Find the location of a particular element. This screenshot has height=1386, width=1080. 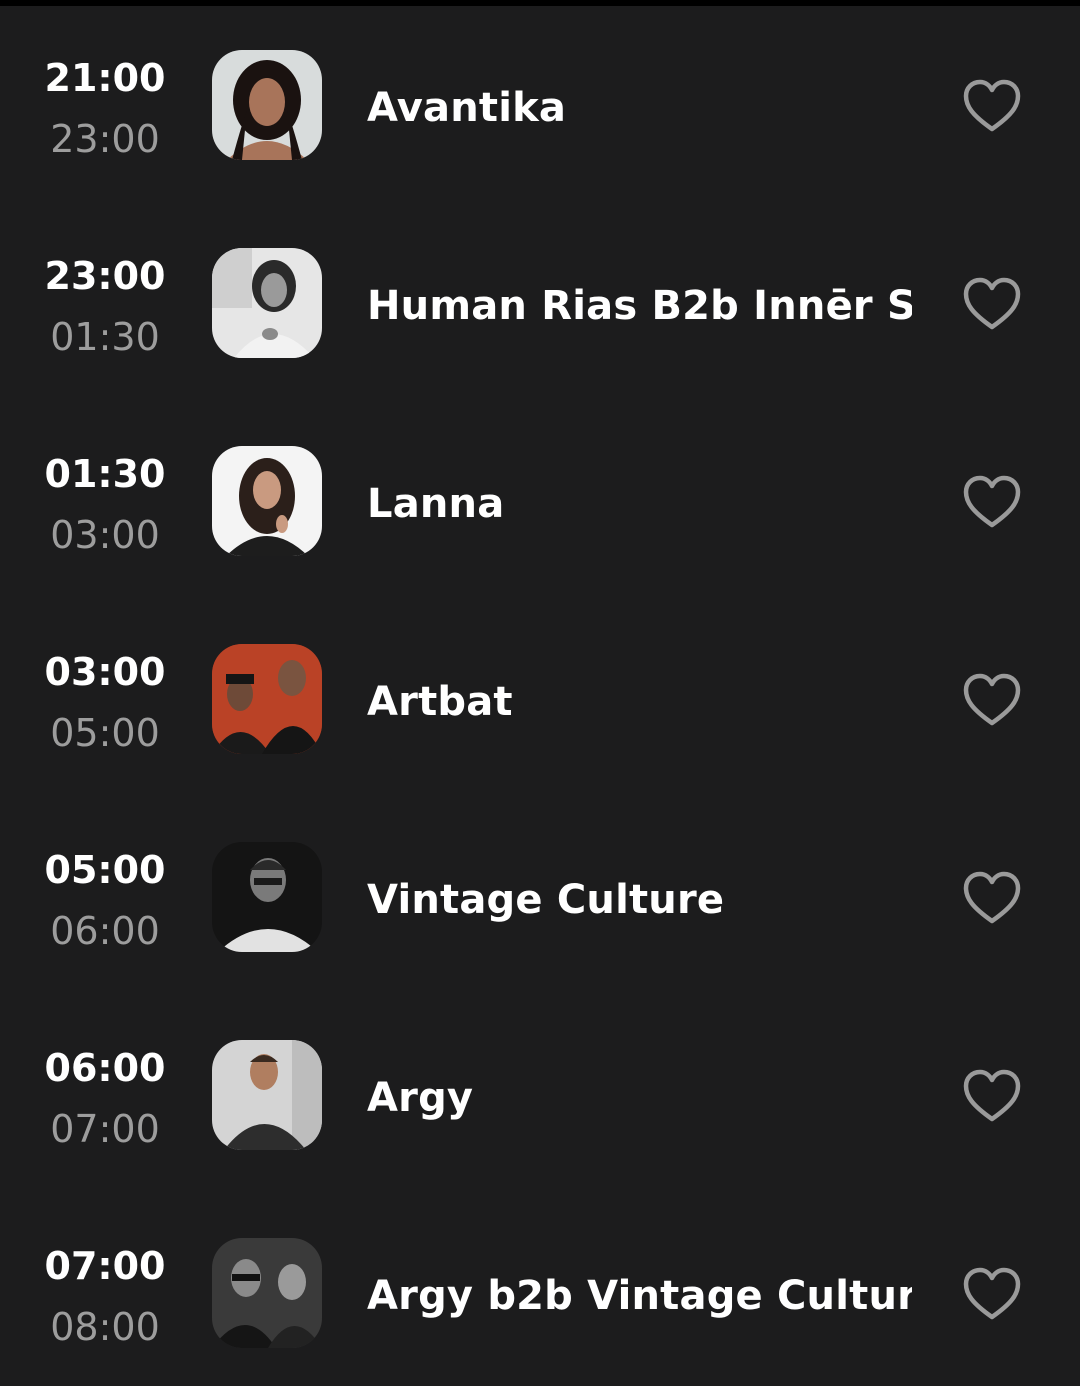

list-item: 01:30 03:00 Lanna is located at coordinates (540, 495).